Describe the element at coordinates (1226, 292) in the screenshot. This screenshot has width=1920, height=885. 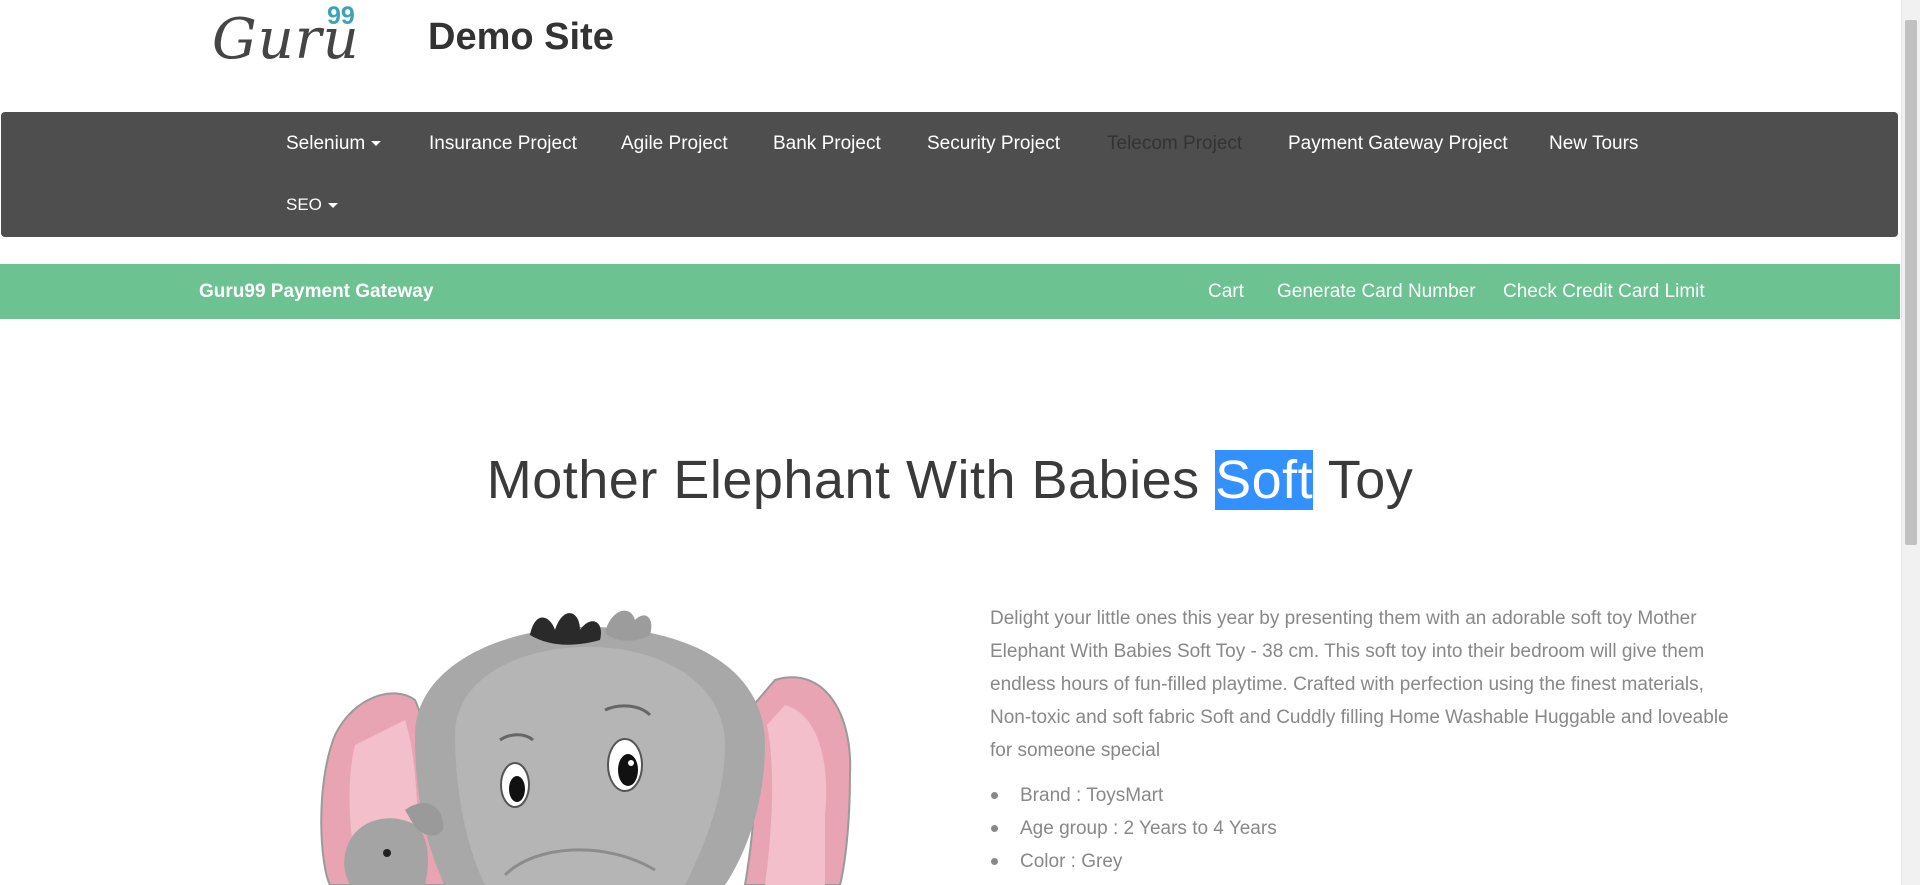
I see `cart-link: Cart` at that location.